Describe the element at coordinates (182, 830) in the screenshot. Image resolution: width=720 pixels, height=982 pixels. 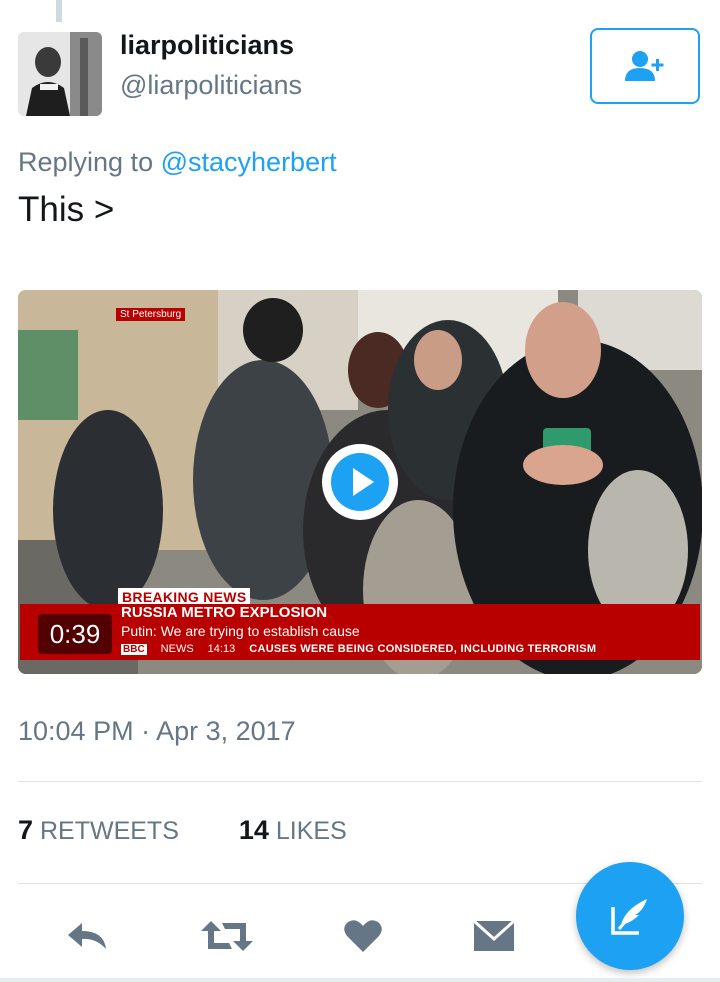
I see `tweet-stats: 7 RETWEETS 14 LIKES` at that location.